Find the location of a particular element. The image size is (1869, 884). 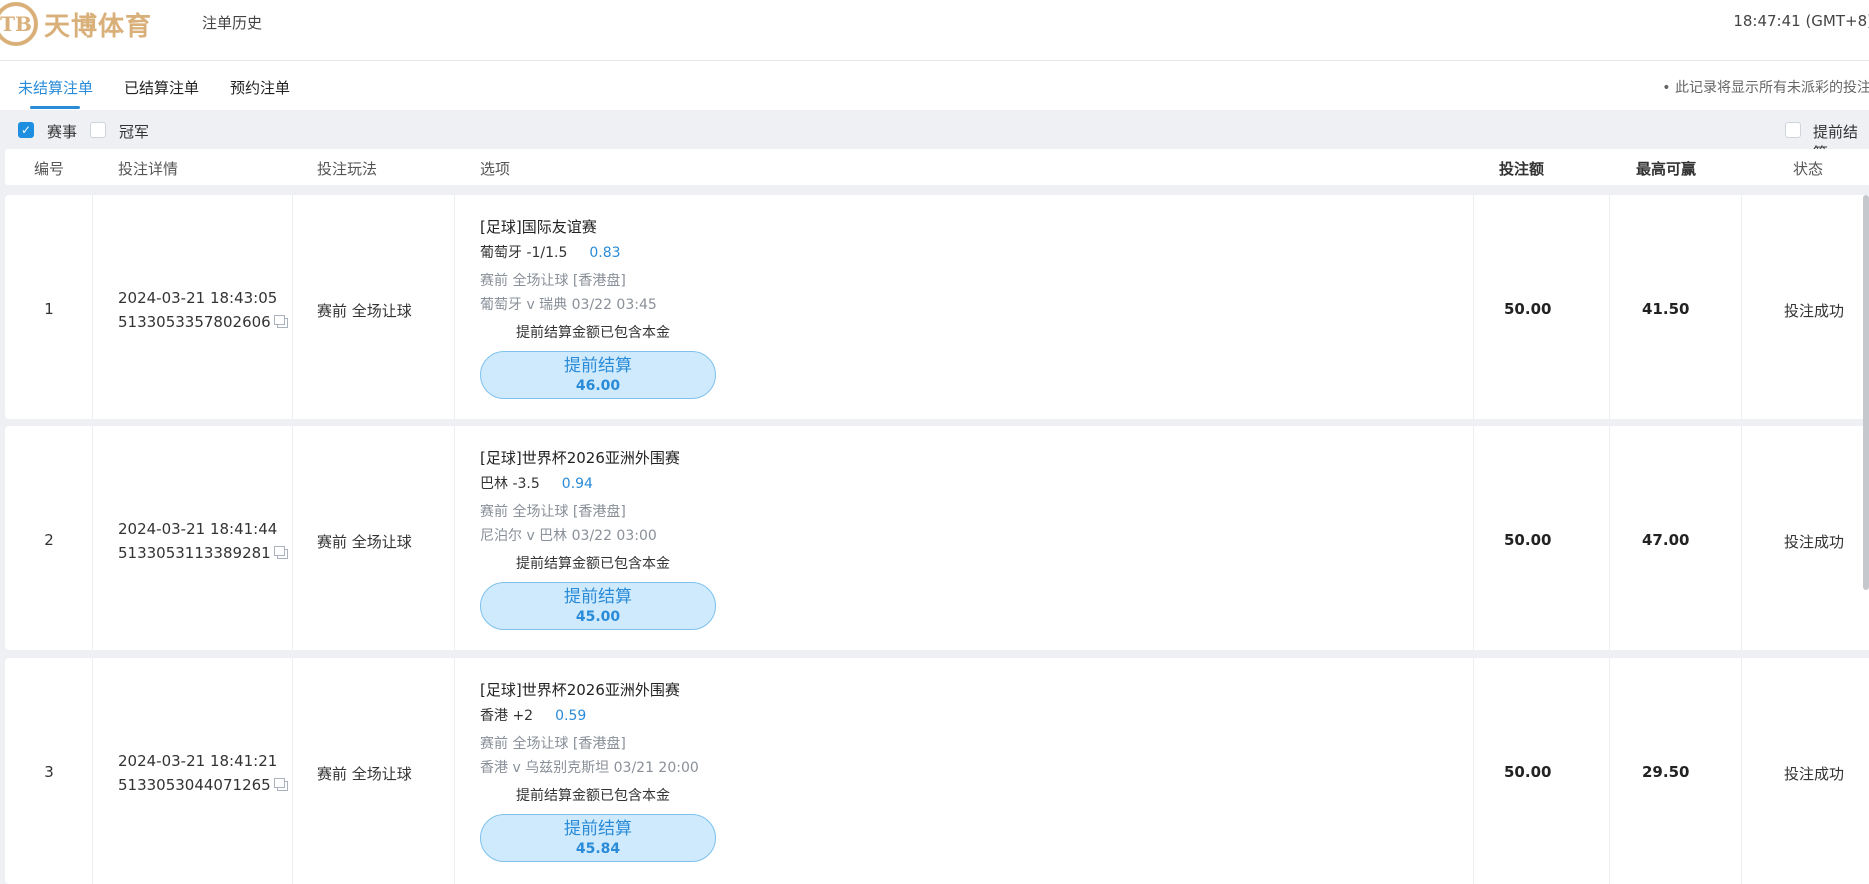

match-info: 尼泊尔 v 巴林 03/22 03:00 is located at coordinates (568, 536).